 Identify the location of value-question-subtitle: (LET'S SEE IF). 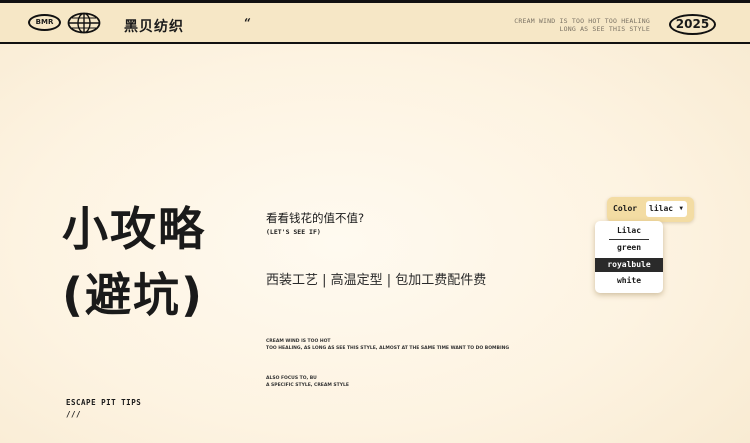
(293, 232).